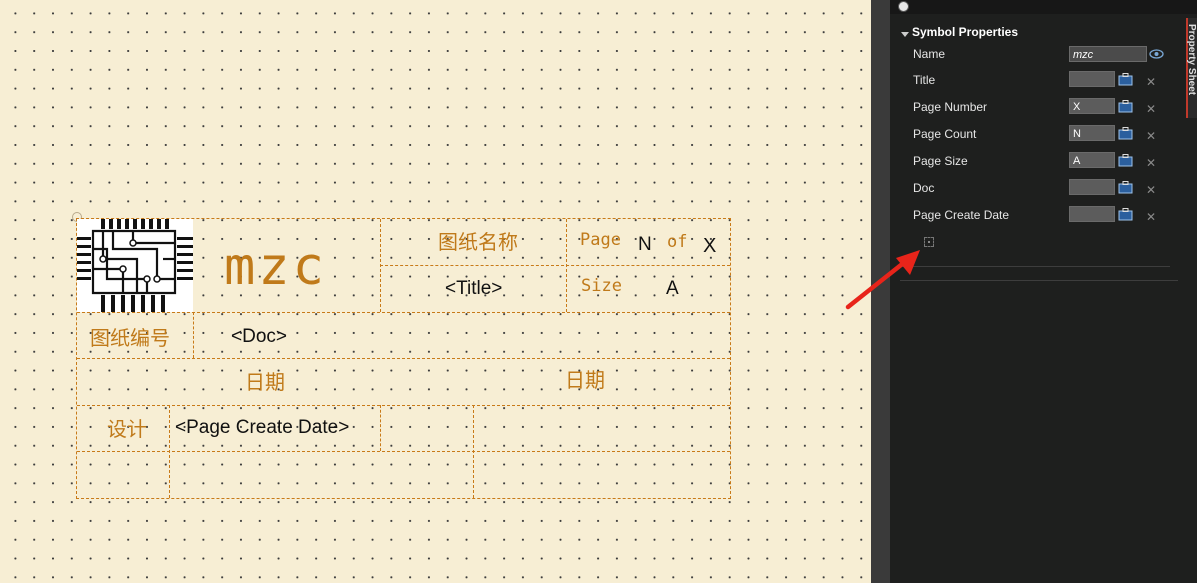 The image size is (1197, 583). What do you see at coordinates (961, 215) in the screenshot?
I see `prop-label-page-create-date: Page Create Date` at bounding box center [961, 215].